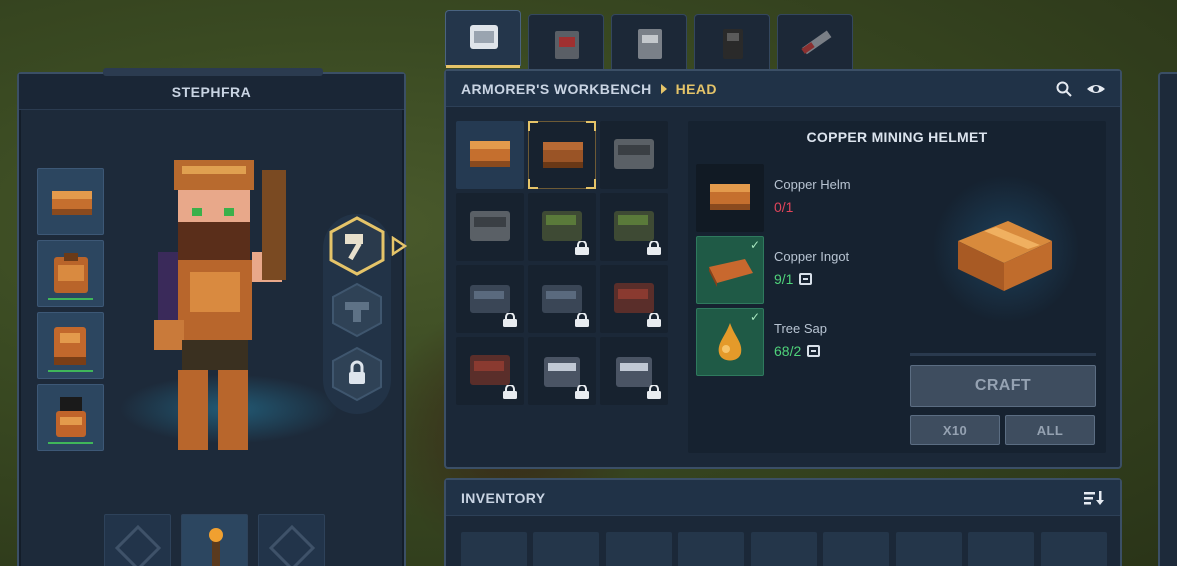  I want to click on tab-legs, so click(732, 42).